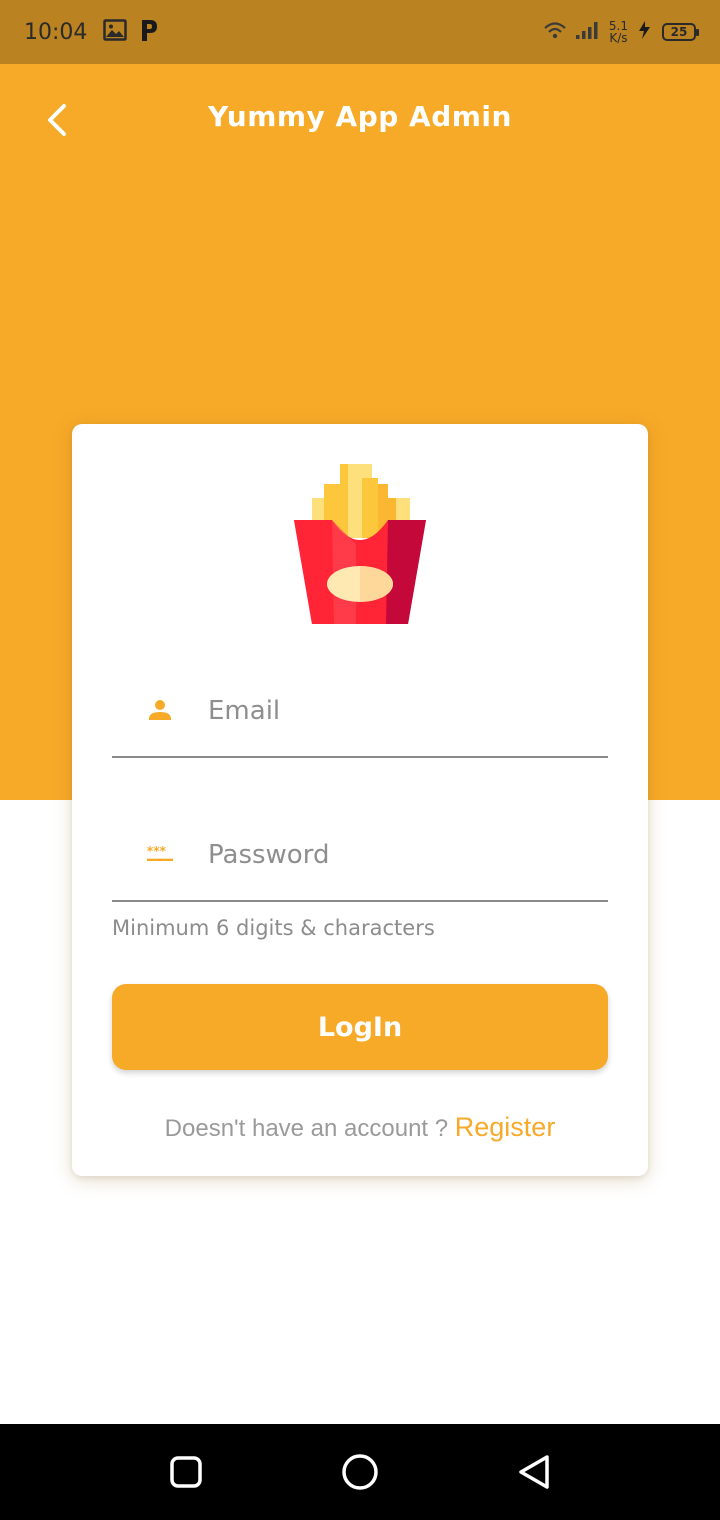  I want to click on navigation-bar, so click(360, 1472).